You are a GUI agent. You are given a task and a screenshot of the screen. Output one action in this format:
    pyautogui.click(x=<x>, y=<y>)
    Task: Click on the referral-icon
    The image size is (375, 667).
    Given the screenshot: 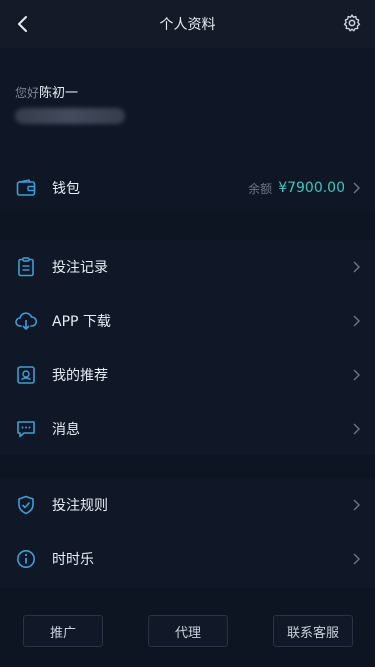 What is the action you would take?
    pyautogui.click(x=26, y=375)
    